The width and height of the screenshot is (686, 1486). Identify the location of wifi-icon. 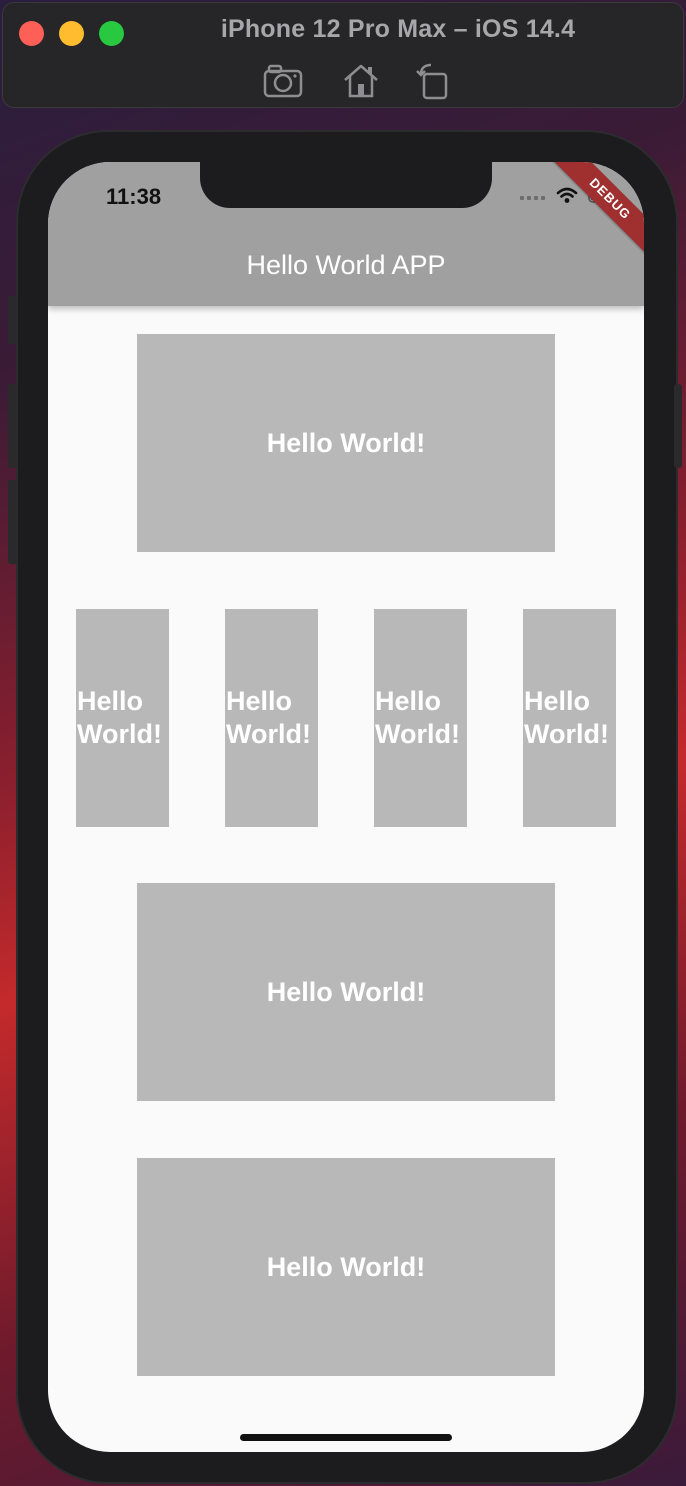
(567, 197).